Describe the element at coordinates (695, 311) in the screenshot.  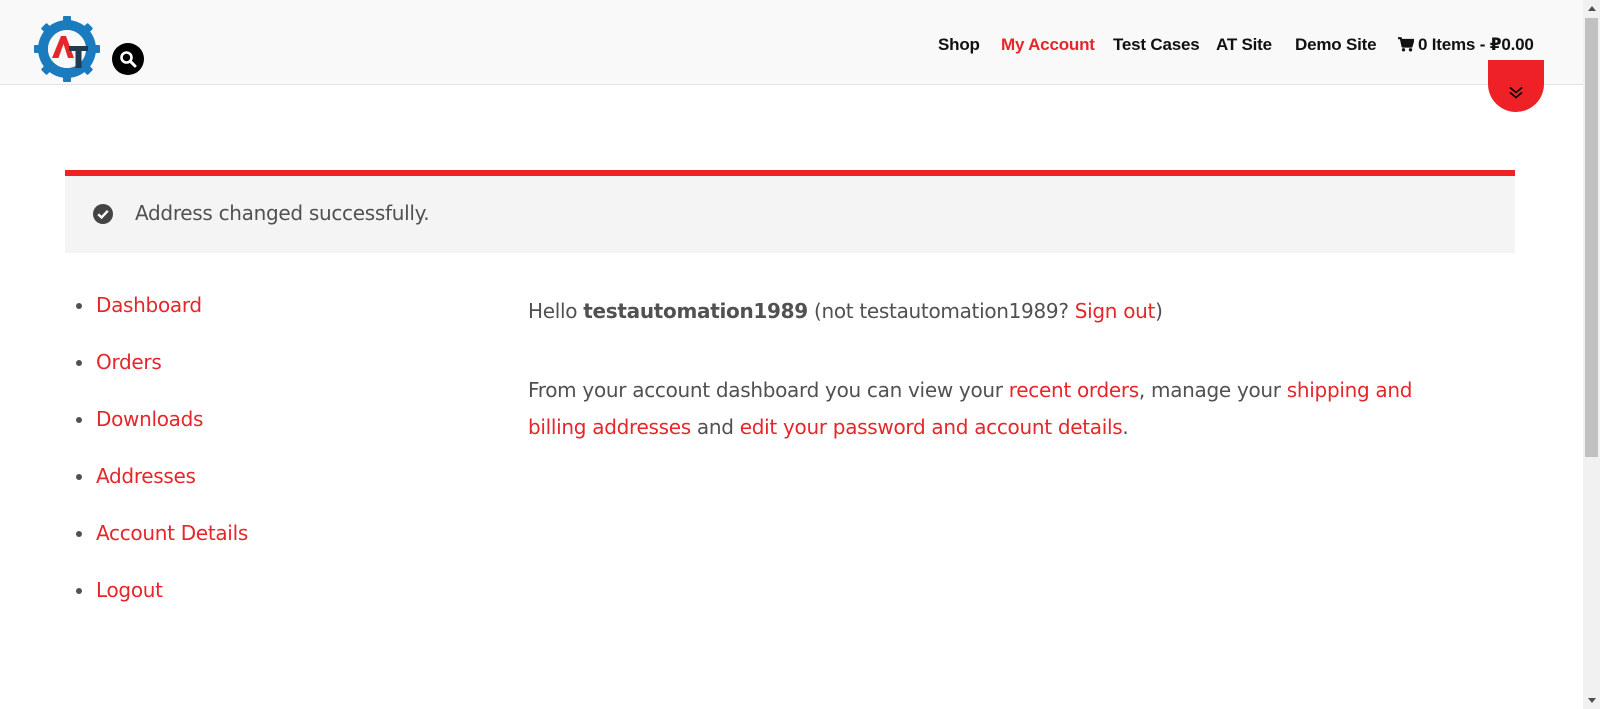
I see `username: testautomation1989` at that location.